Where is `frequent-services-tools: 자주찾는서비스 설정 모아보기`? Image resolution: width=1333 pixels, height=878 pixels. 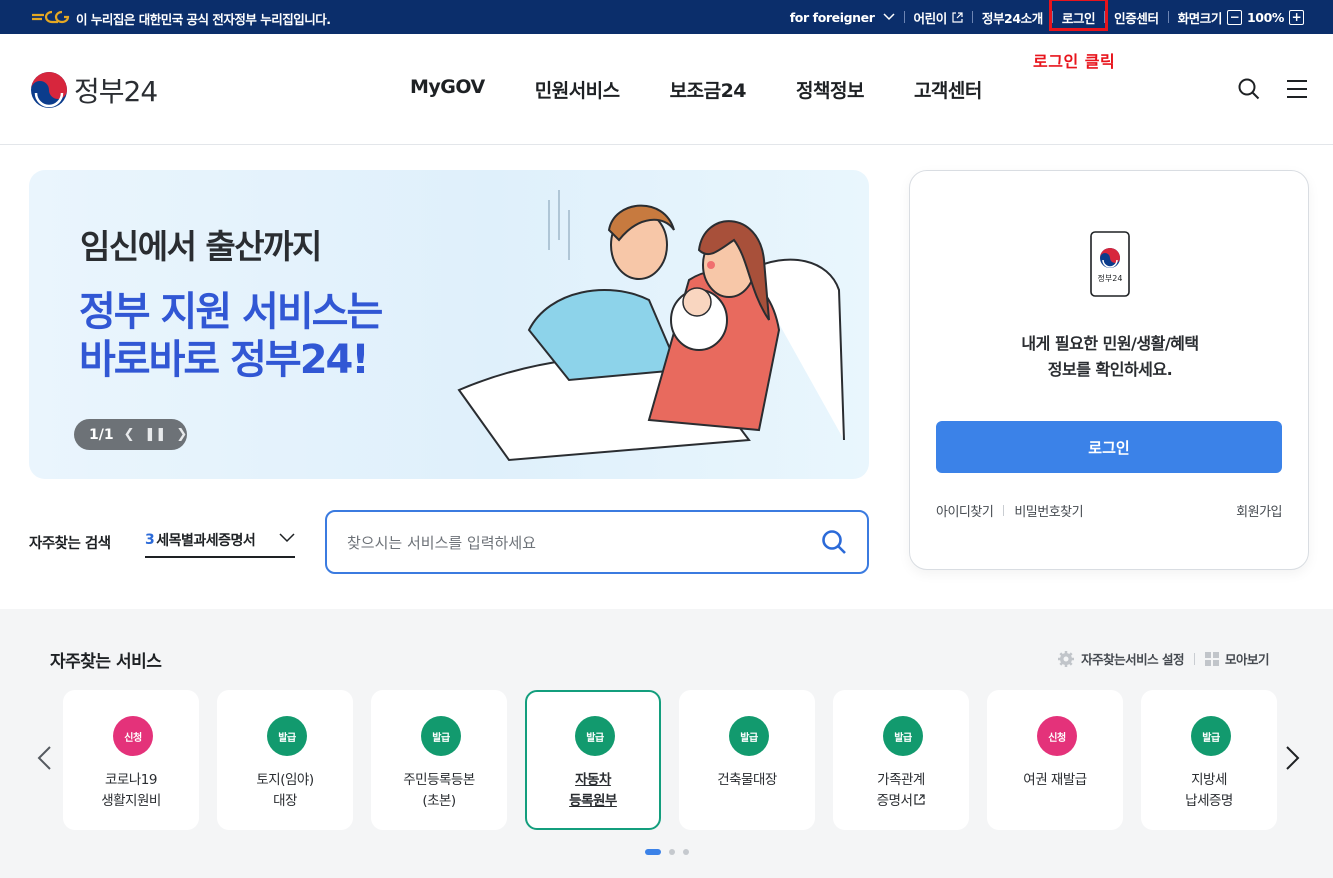 frequent-services-tools: 자주찾는서비스 설정 모아보기 is located at coordinates (1163, 658).